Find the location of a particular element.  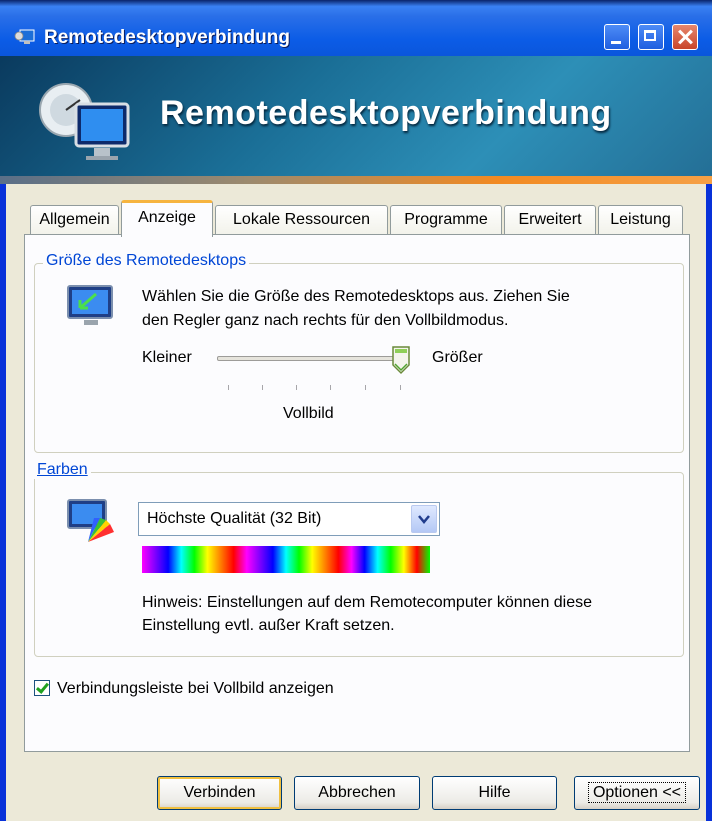

size-group-legend: Größe des Remotedesktops is located at coordinates (146, 261).